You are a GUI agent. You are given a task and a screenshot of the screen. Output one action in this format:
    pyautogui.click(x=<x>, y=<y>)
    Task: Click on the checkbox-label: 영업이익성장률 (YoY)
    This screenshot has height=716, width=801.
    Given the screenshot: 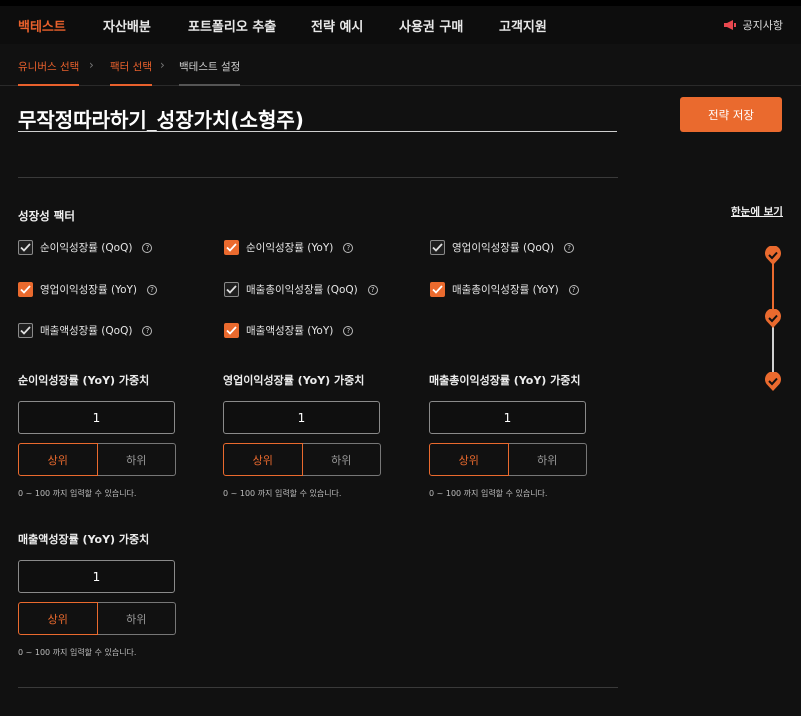 What is the action you would take?
    pyautogui.click(x=89, y=290)
    